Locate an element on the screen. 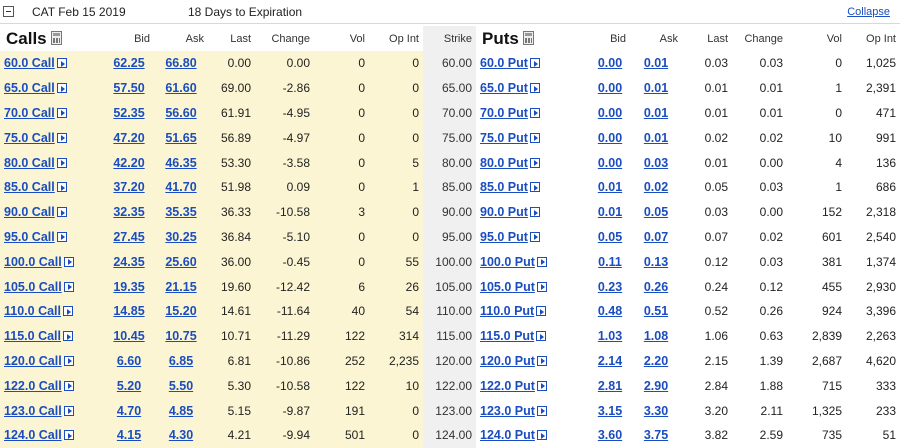 This screenshot has width=900, height=448. put-contract-link: 80.0 Put is located at coordinates (504, 163).